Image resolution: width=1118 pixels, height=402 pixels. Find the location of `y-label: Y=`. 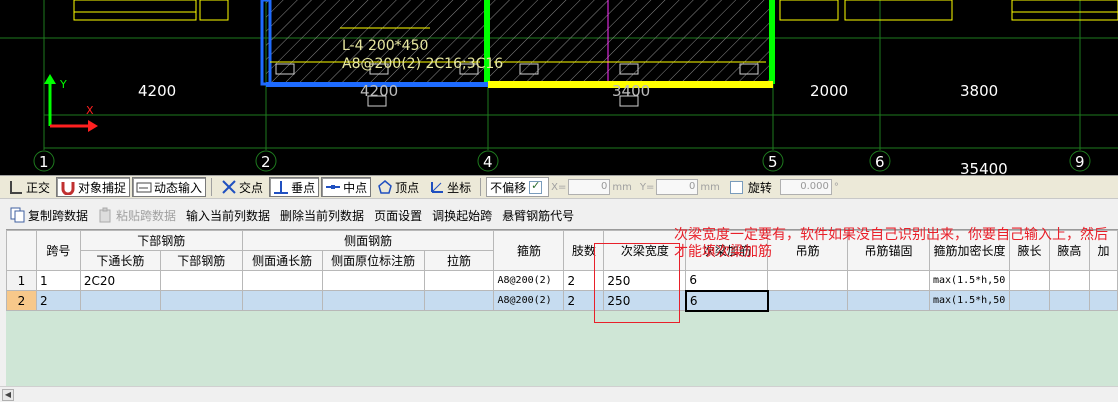

y-label: Y= is located at coordinates (647, 187).